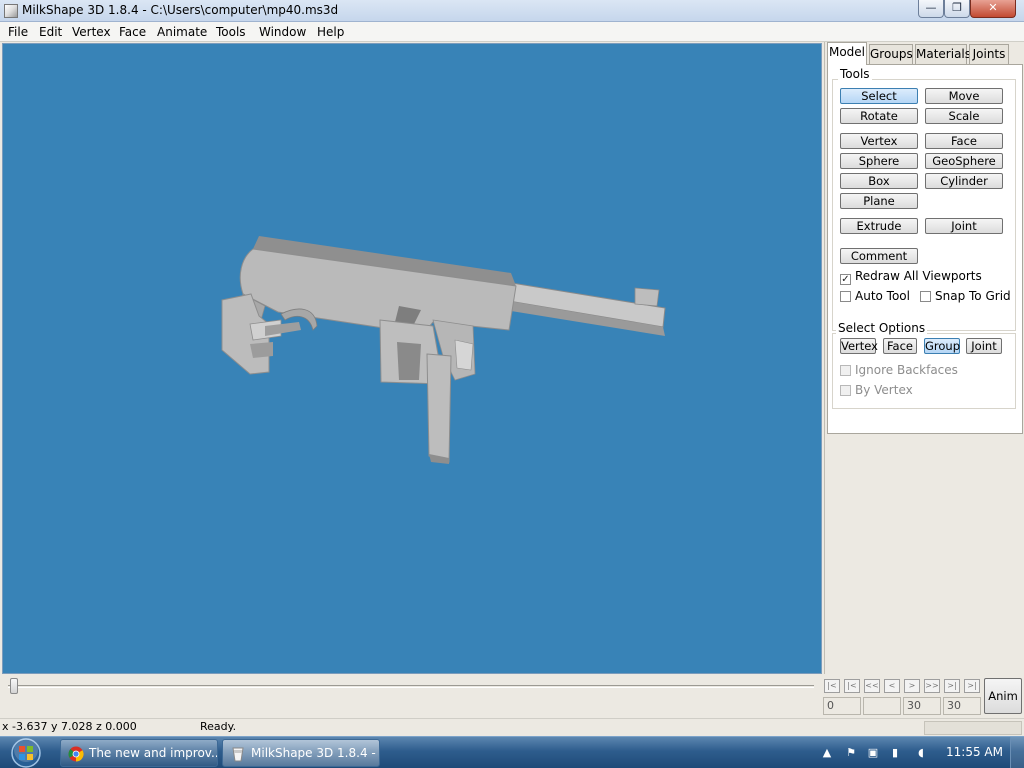  I want to click on last-frame-icon: >|, so click(972, 686).